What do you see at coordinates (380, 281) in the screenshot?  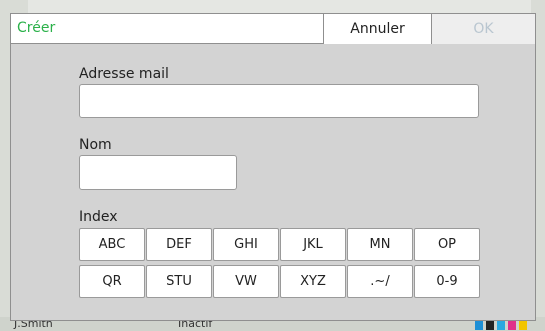 I see `index-key-symbols: .~/` at bounding box center [380, 281].